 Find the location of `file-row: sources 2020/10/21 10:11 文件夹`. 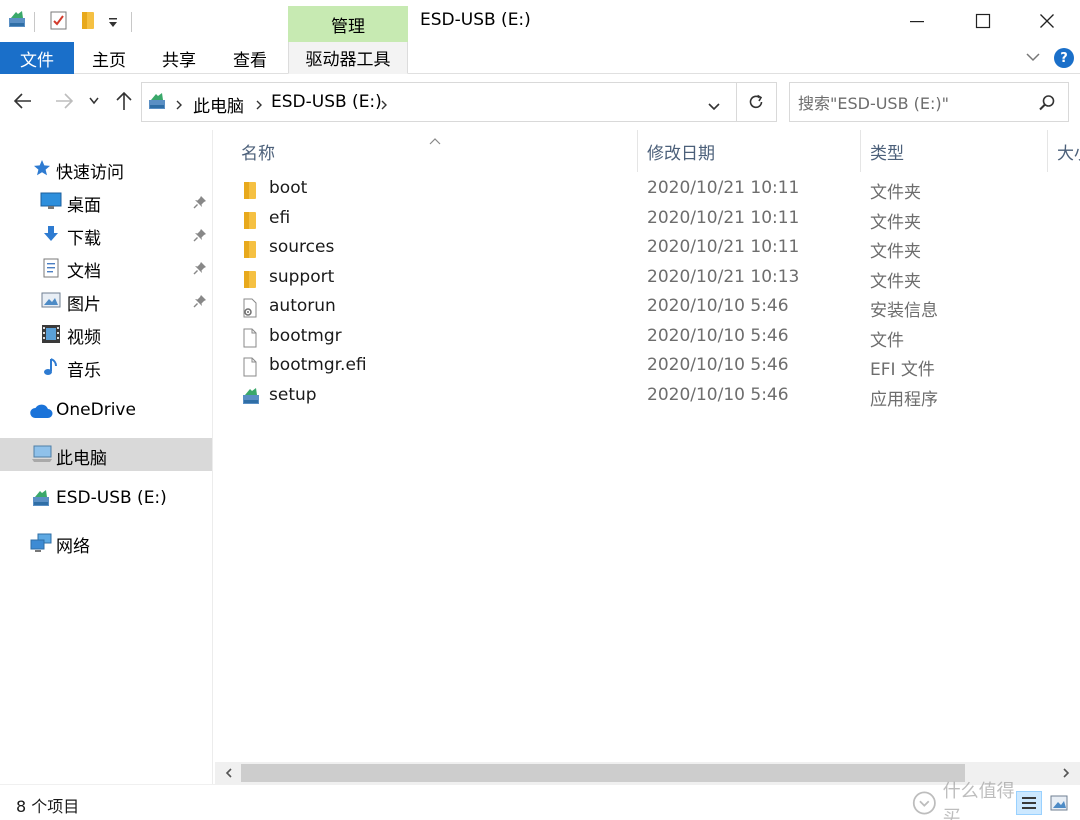

file-row: sources 2020/10/21 10:11 文件夹 is located at coordinates (647, 248).